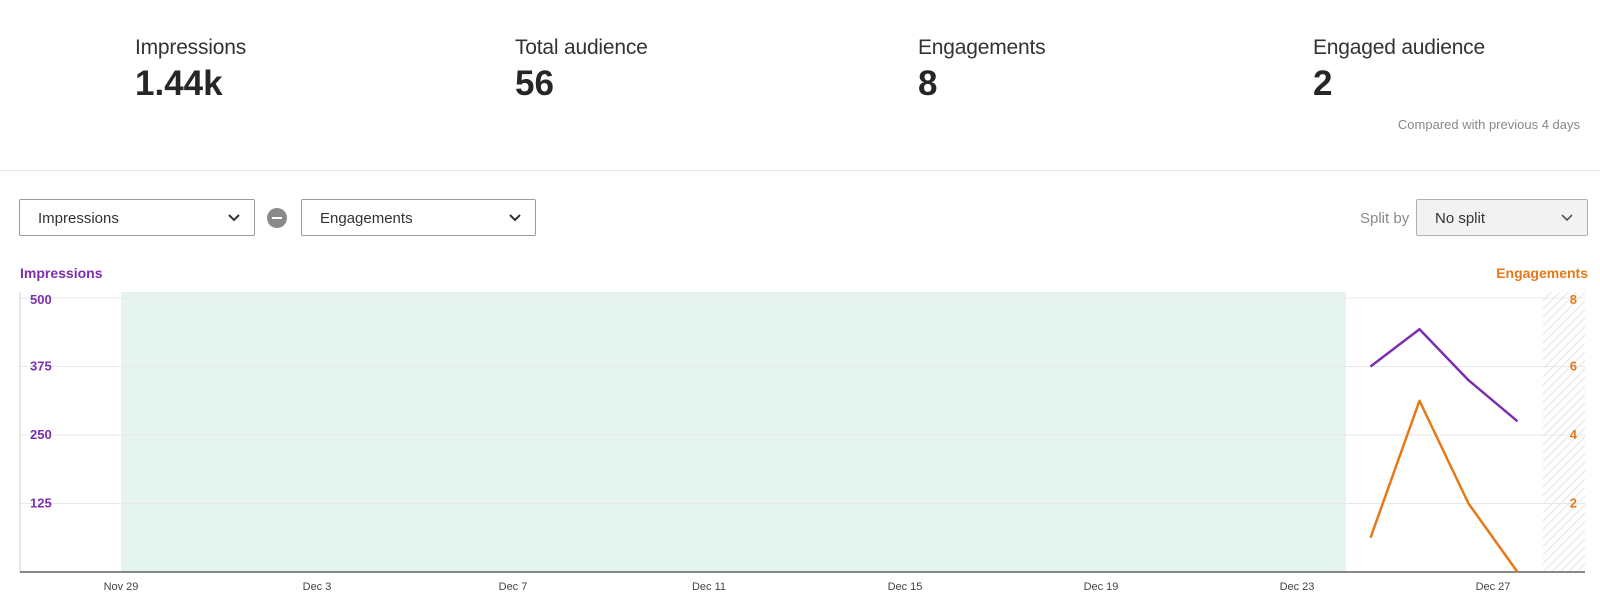 Image resolution: width=1600 pixels, height=602 pixels. What do you see at coordinates (277, 218) in the screenshot?
I see `remove-metric-icon` at bounding box center [277, 218].